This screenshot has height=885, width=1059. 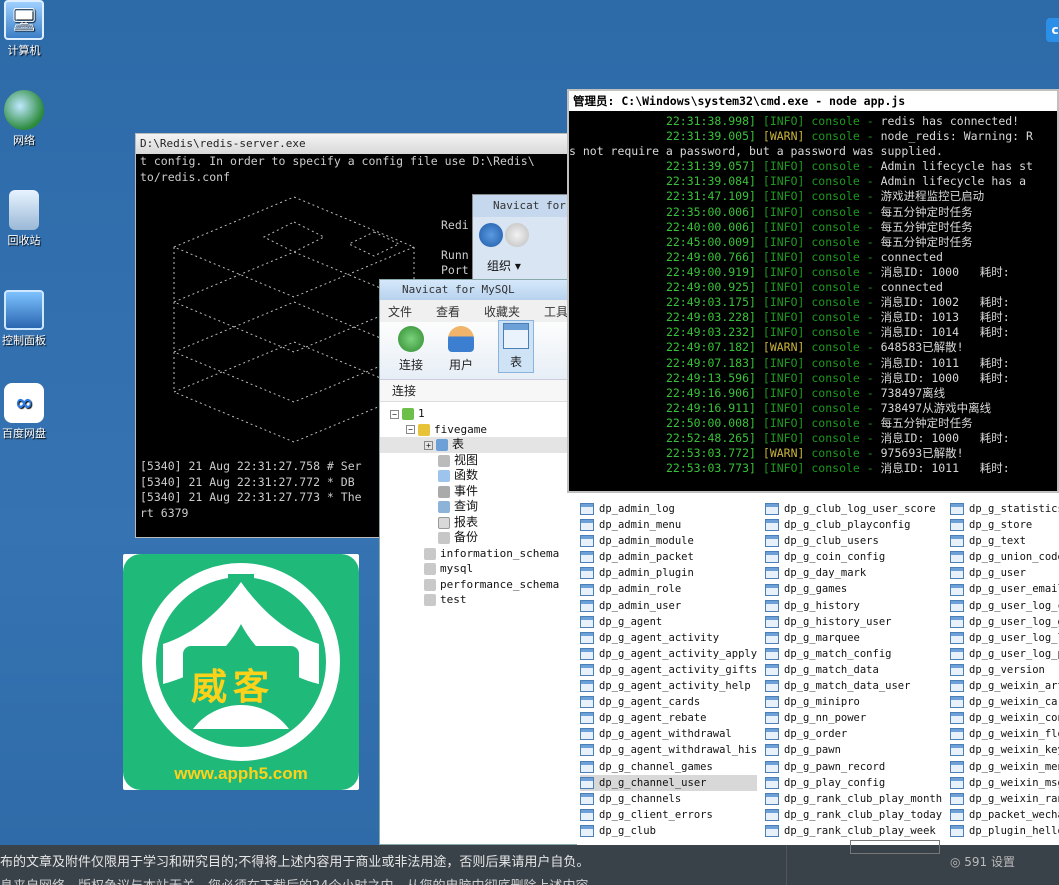 I want to click on table-list-item: dp_g_agent_withdrawal, so click(x=668, y=734).